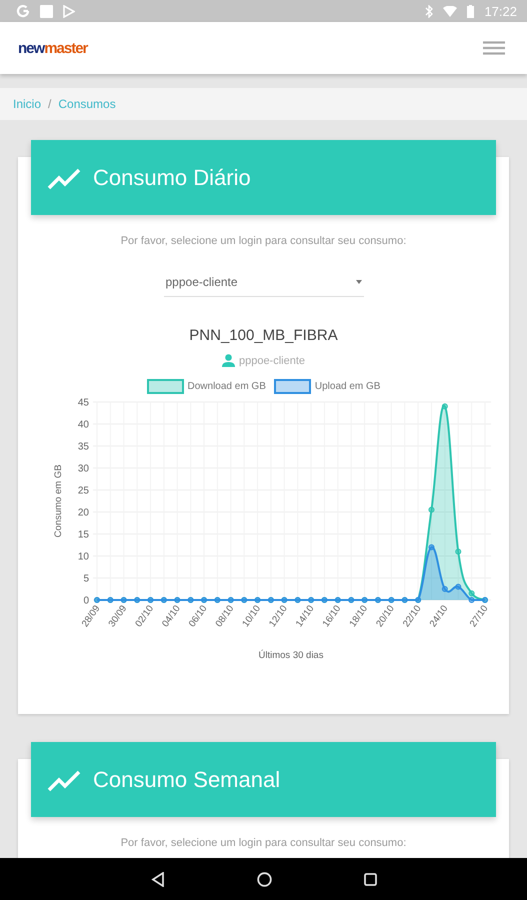  I want to click on play-store-icon, so click(69, 11).